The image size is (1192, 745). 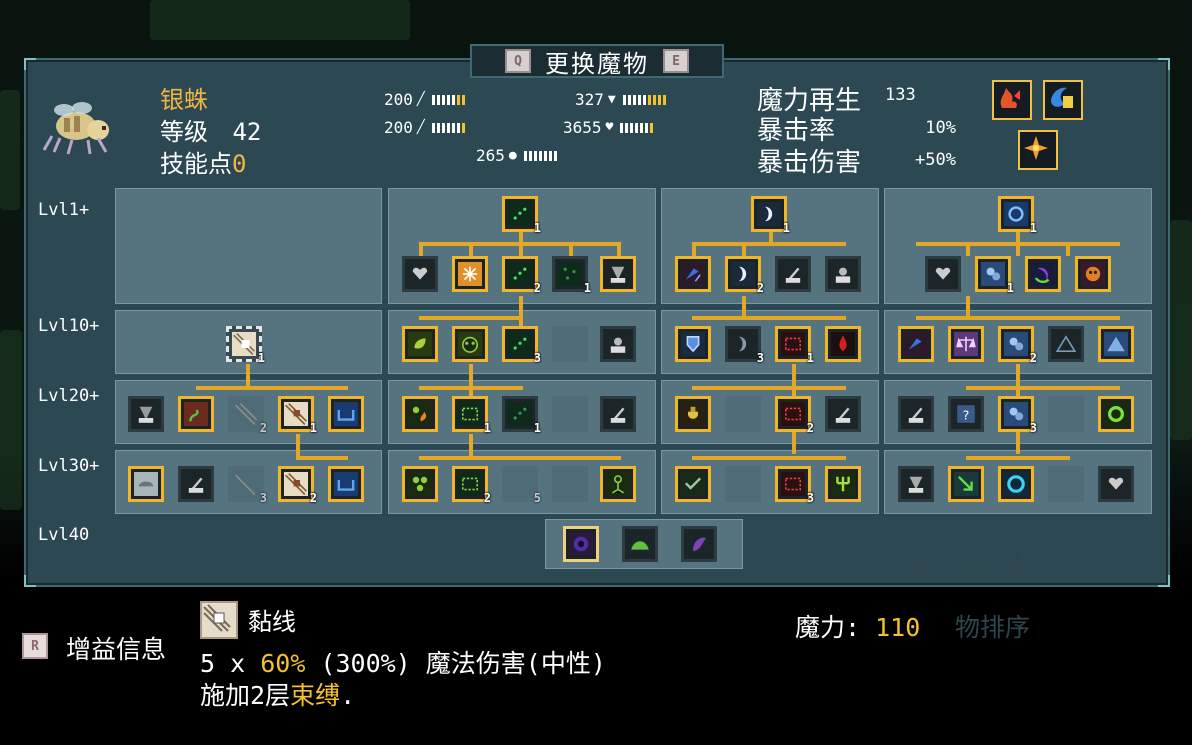 I want to click on monster-level: 等级 42, so click(x=210, y=129).